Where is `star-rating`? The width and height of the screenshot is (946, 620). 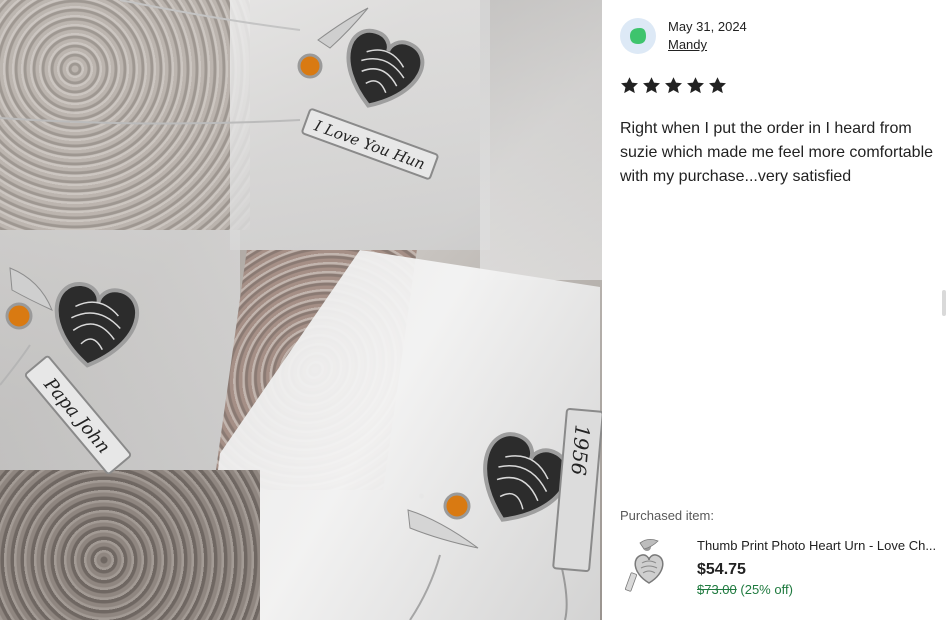 star-rating is located at coordinates (673, 85).